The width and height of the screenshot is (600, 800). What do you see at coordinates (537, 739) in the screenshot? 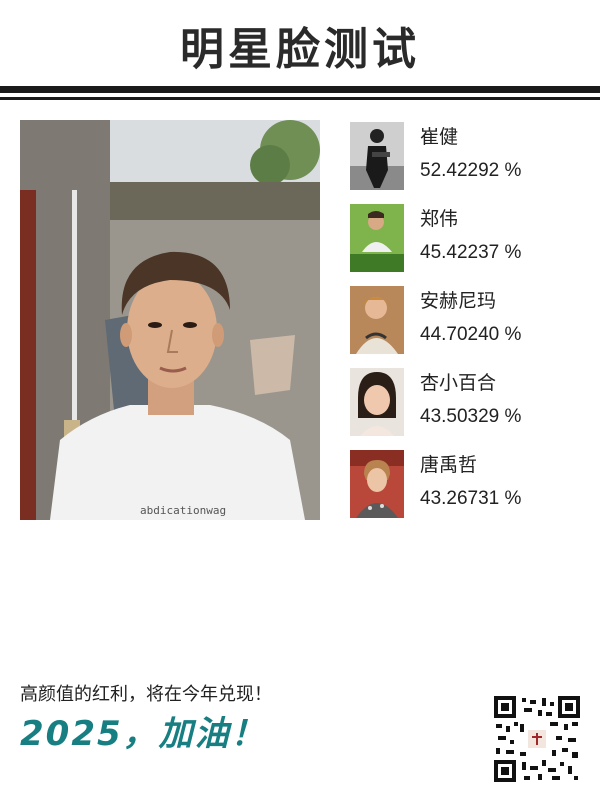
I see `qr-code-icon` at bounding box center [537, 739].